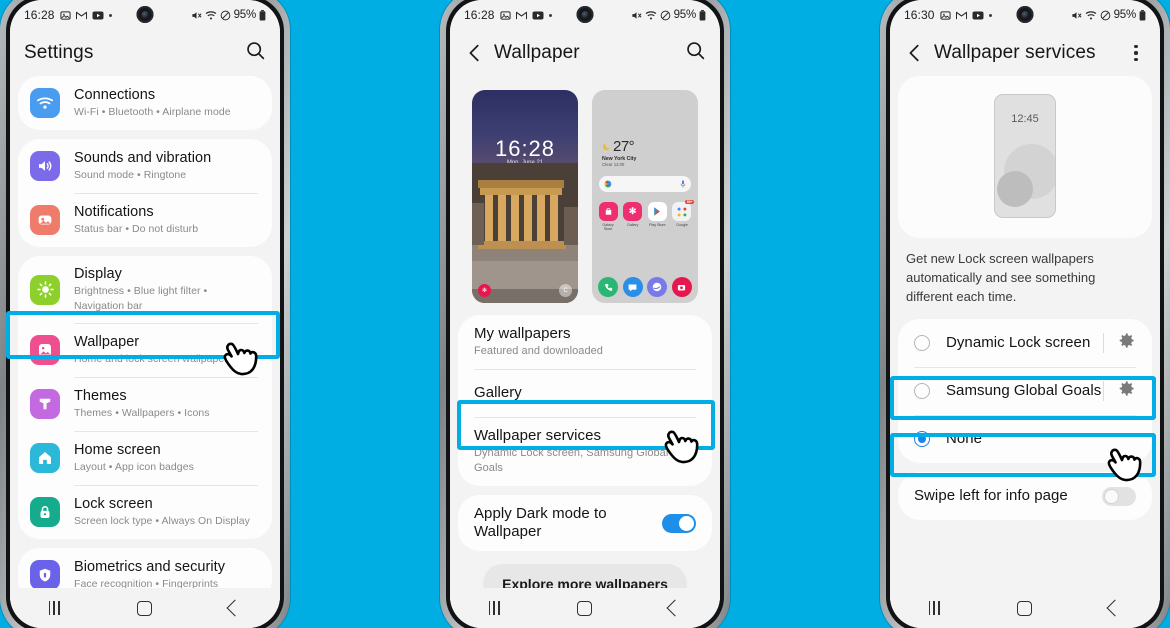 This screenshot has height=628, width=1170. Describe the element at coordinates (1103, 391) in the screenshot. I see `divider` at that location.